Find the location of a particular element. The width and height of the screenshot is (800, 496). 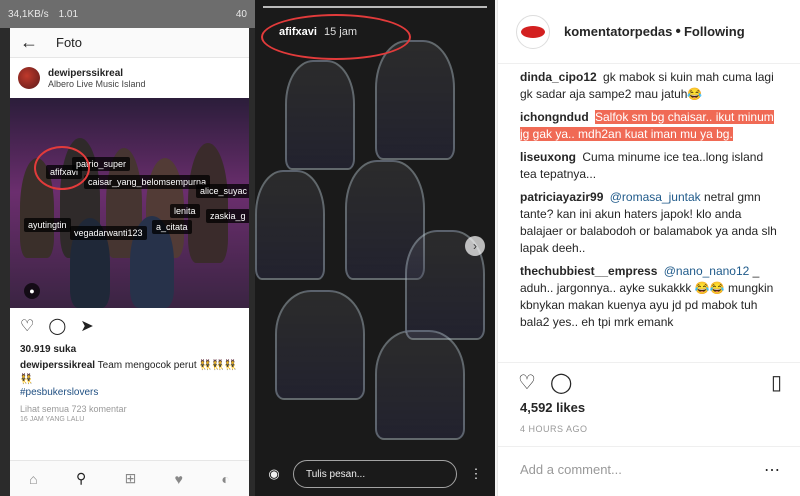

bookmark-icon: ▯ is located at coordinates (776, 382).